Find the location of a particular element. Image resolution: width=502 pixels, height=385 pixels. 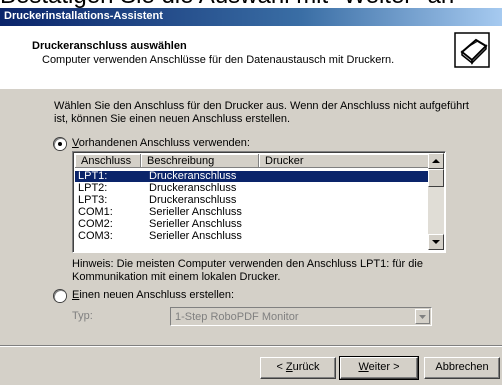

port-type-value: 1-Step RoboPDF Monitor is located at coordinates (237, 317).